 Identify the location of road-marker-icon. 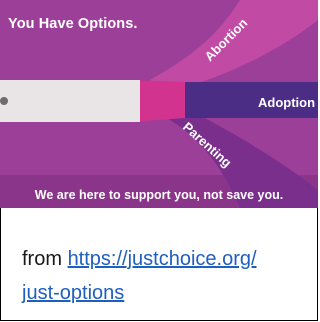
(4, 101).